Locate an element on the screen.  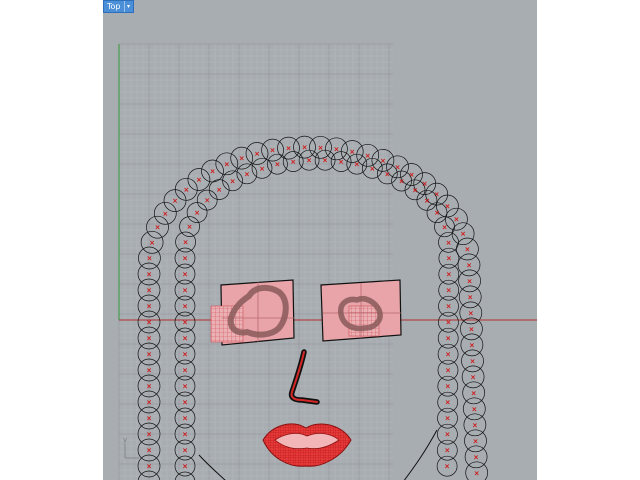
right-eye-surface is located at coordinates (361, 310).